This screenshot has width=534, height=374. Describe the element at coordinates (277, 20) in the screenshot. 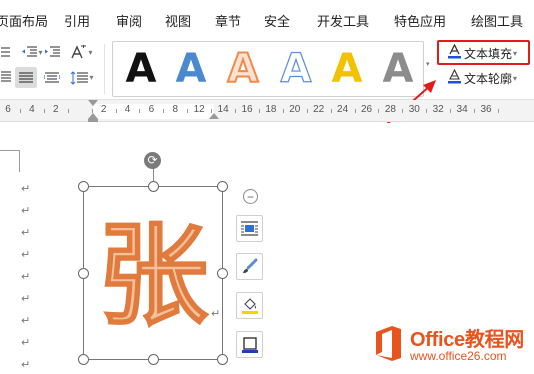

I see `menu-security: 安全` at that location.